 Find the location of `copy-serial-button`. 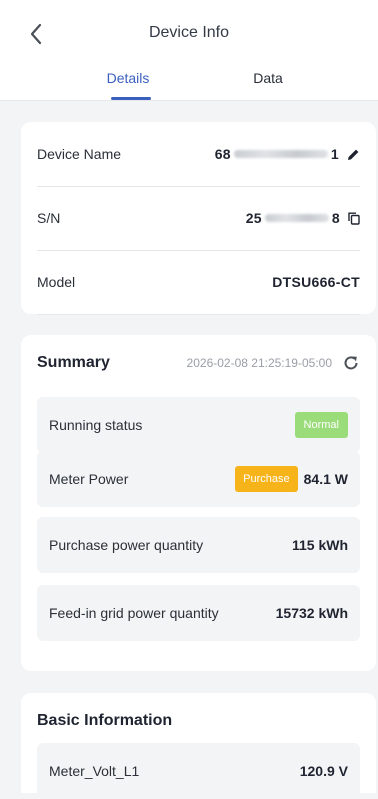

copy-serial-button is located at coordinates (354, 218).